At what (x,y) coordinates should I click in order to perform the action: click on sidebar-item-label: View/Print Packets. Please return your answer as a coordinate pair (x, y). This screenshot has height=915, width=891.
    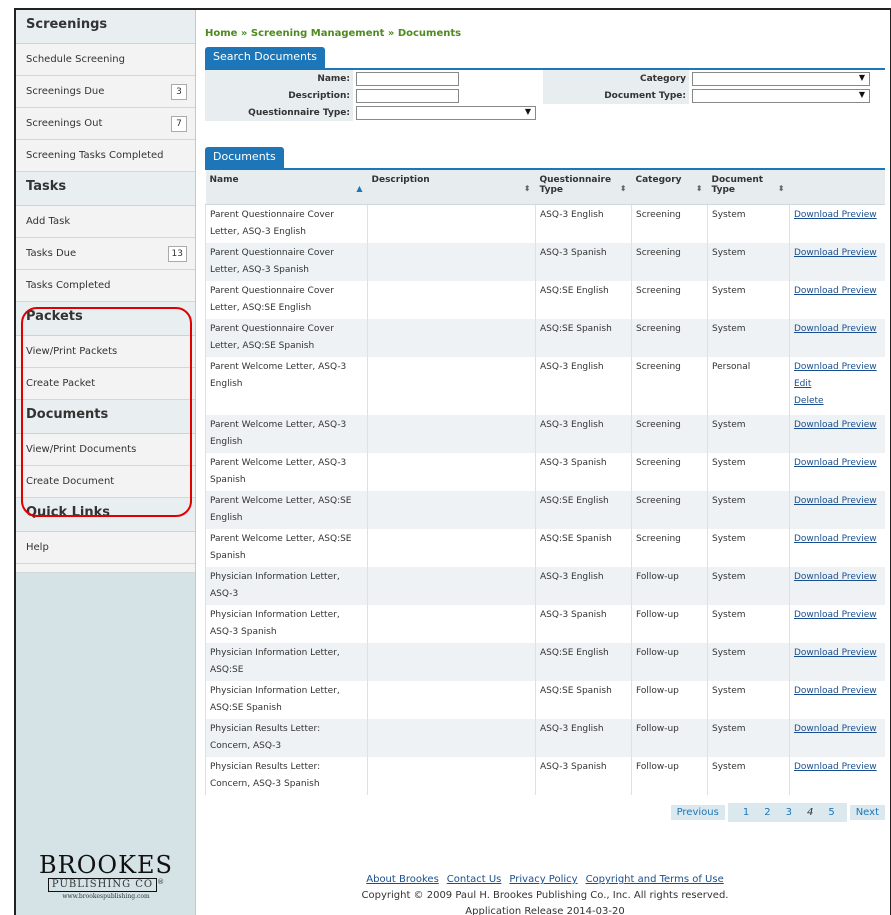
    Looking at the image, I should click on (72, 351).